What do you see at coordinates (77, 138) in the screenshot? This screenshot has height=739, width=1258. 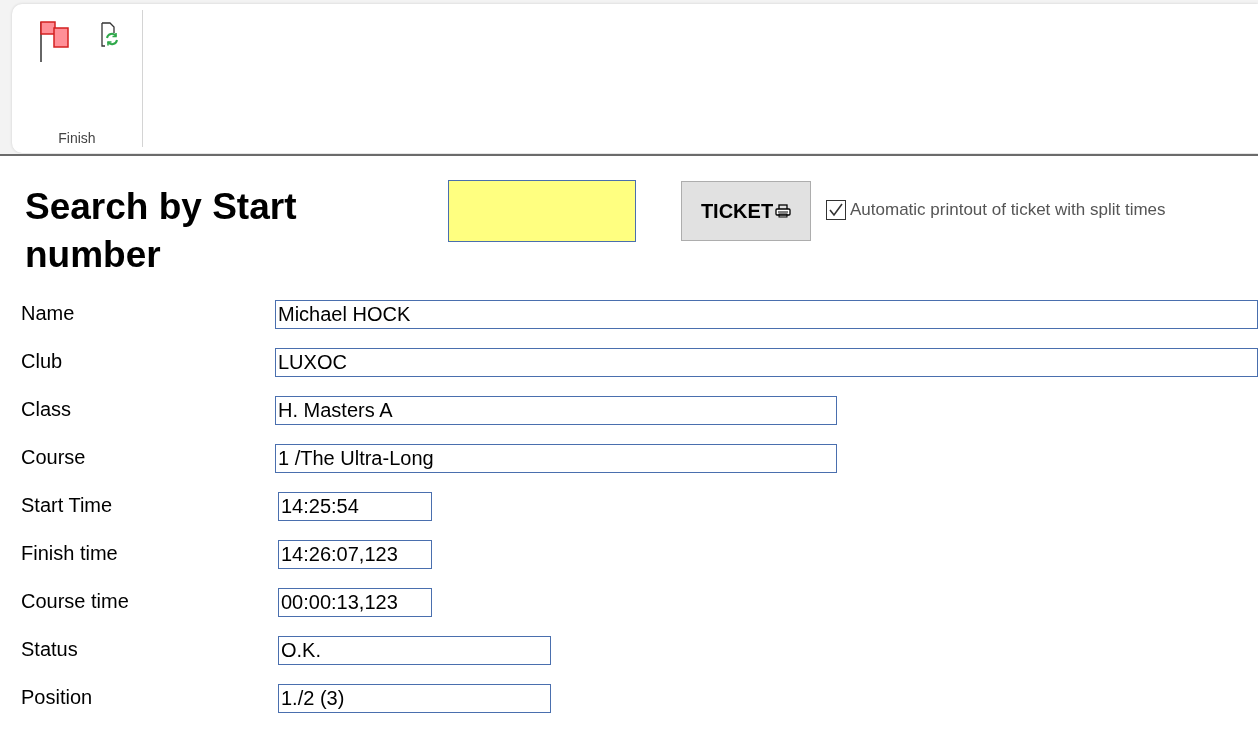 I see `group-label: Finish` at bounding box center [77, 138].